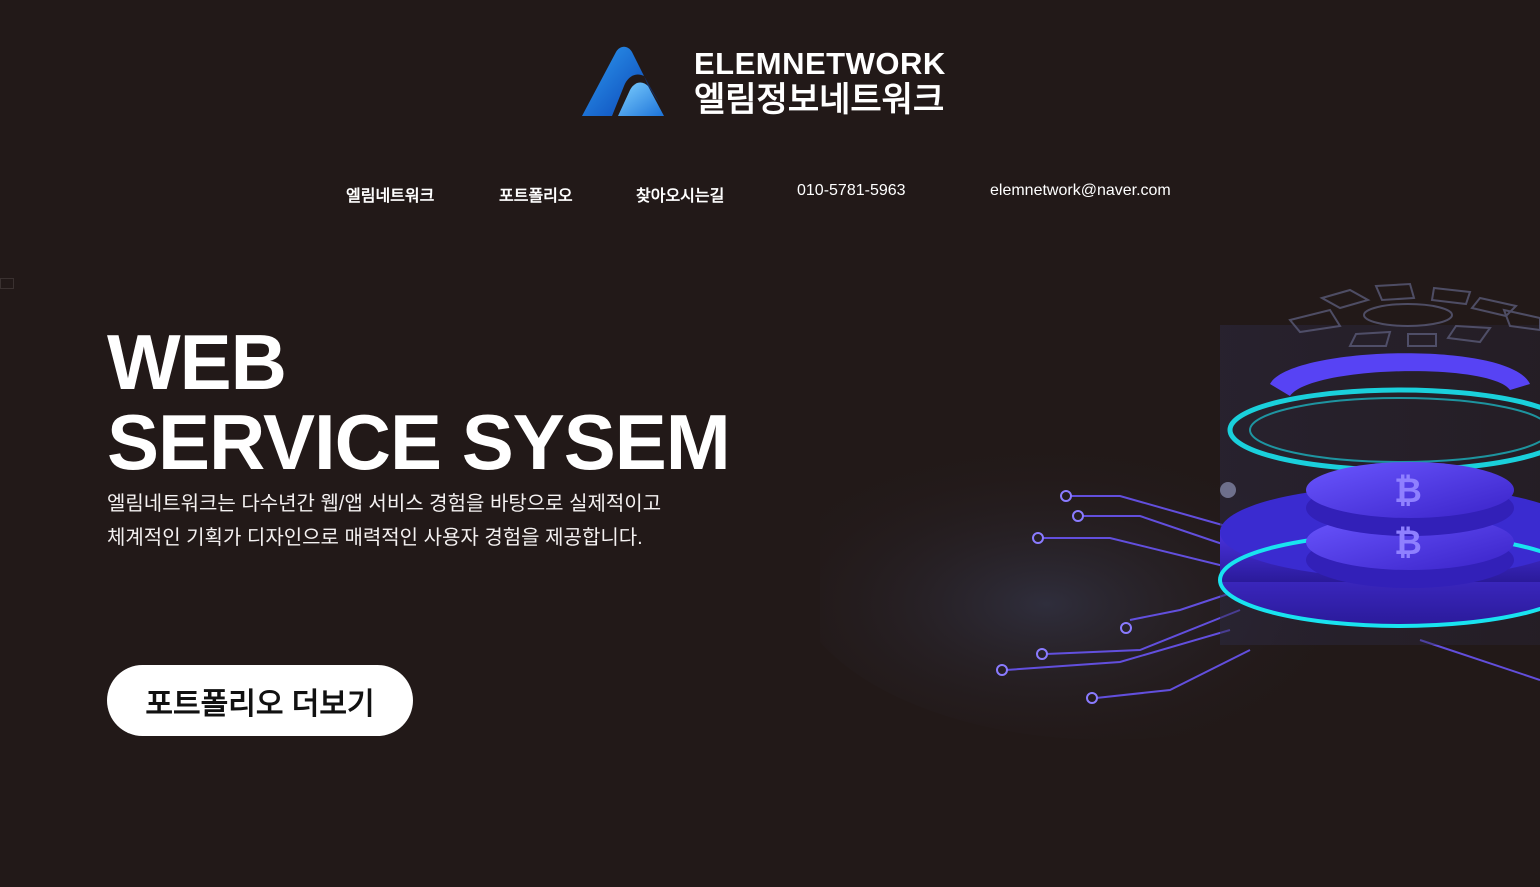 Image resolution: width=1540 pixels, height=887 pixels. What do you see at coordinates (384, 504) in the screenshot?
I see `hero-description-line-1: 엘림네트워크는 다수년간 웹/앱 서비스 경험을 바탕으로 실제적이고` at bounding box center [384, 504].